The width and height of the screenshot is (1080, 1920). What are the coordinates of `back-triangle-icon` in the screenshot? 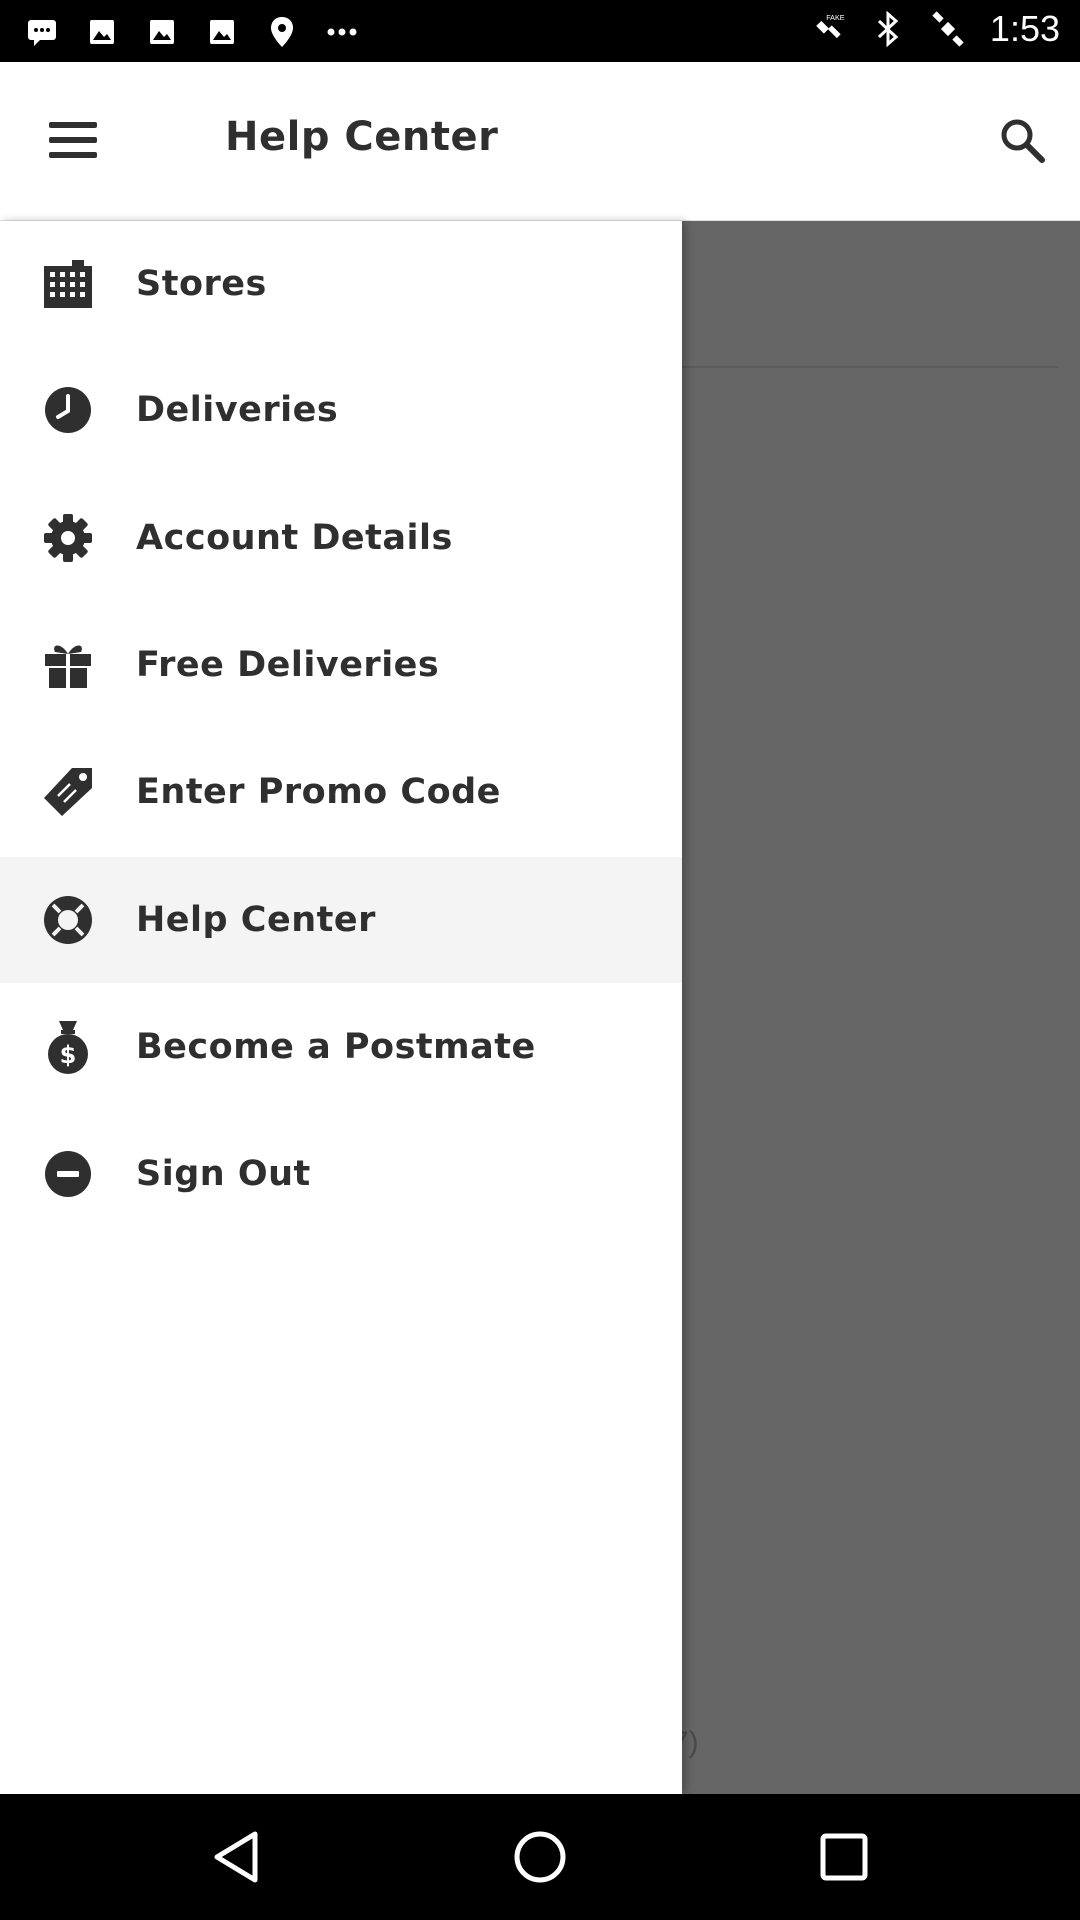 It's located at (236, 1857).